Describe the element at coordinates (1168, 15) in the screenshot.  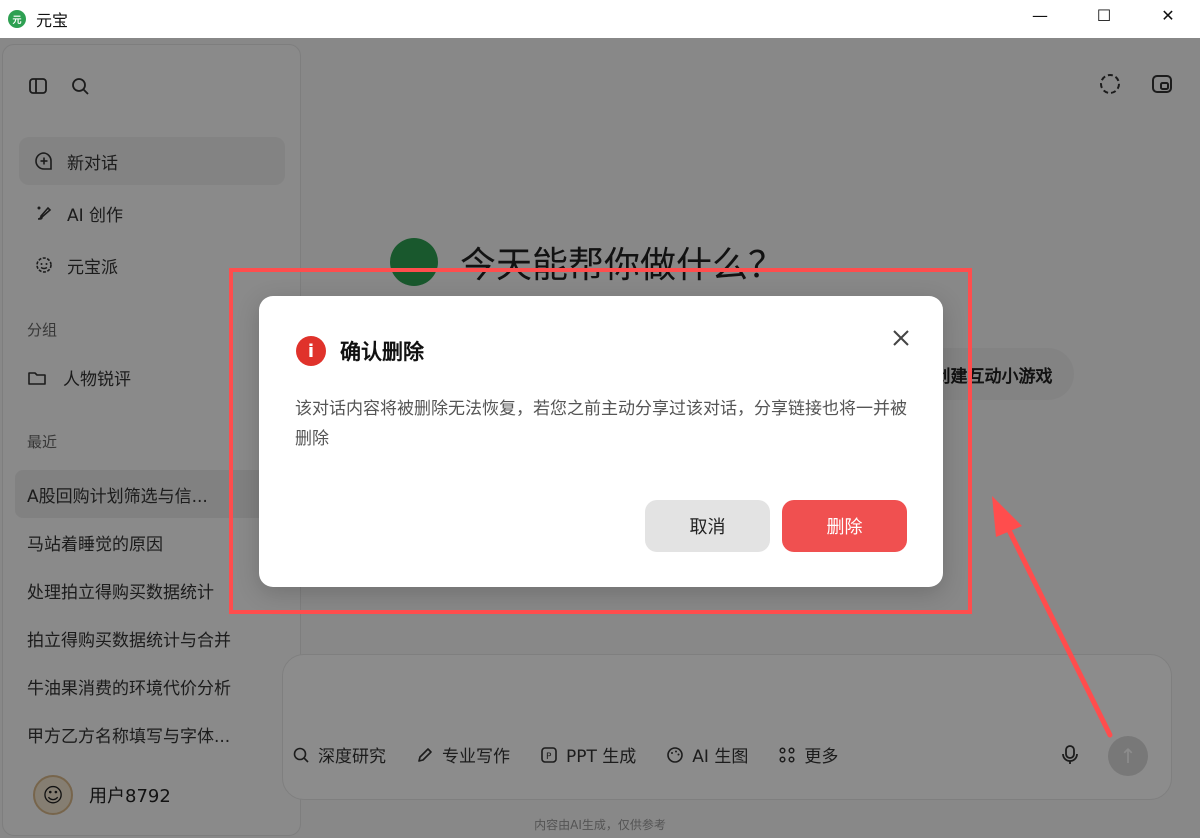
I see `close-window-button: ✕` at that location.